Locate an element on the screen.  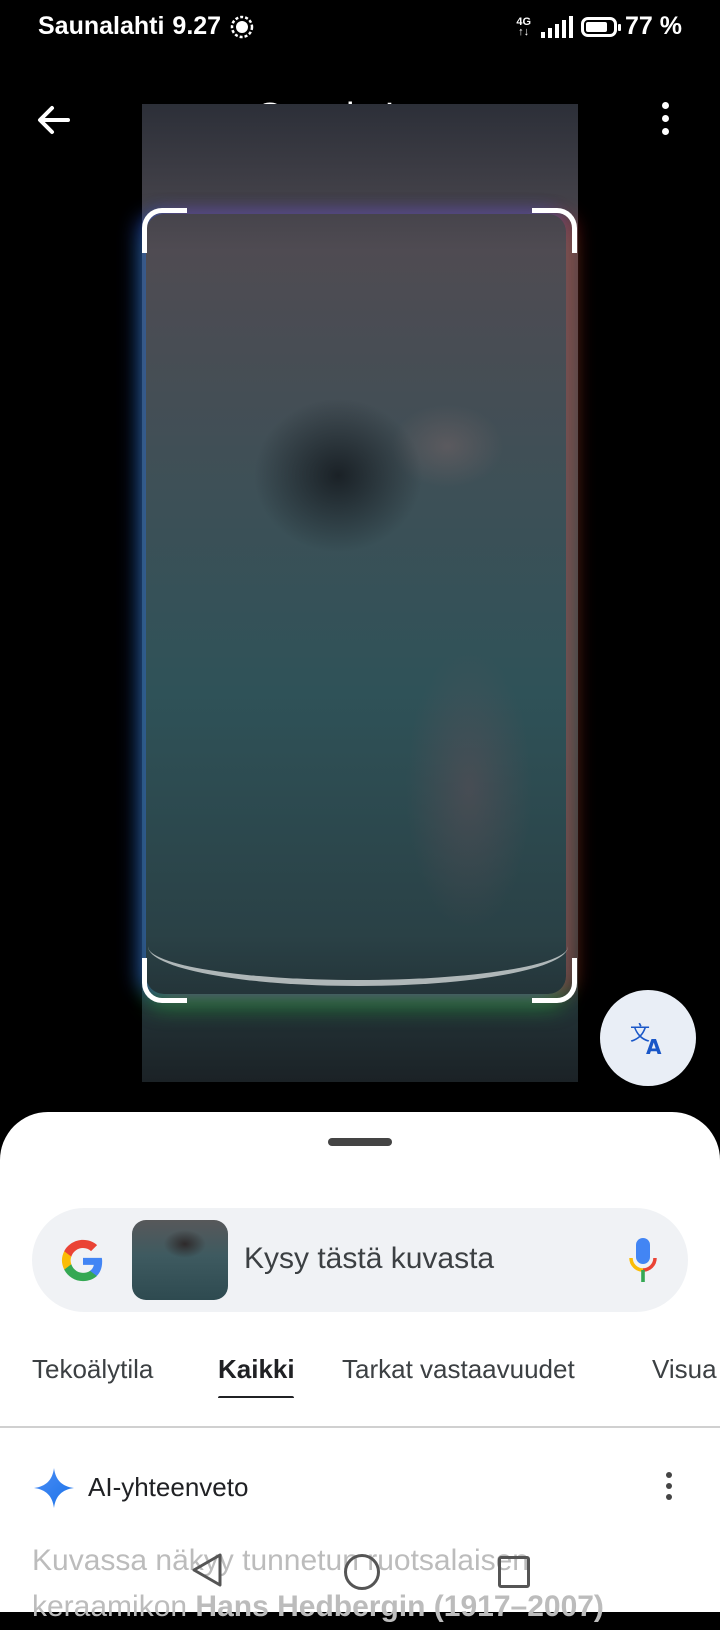
search-bar: Kysy tästä kuvasta is located at coordinates (360, 1260).